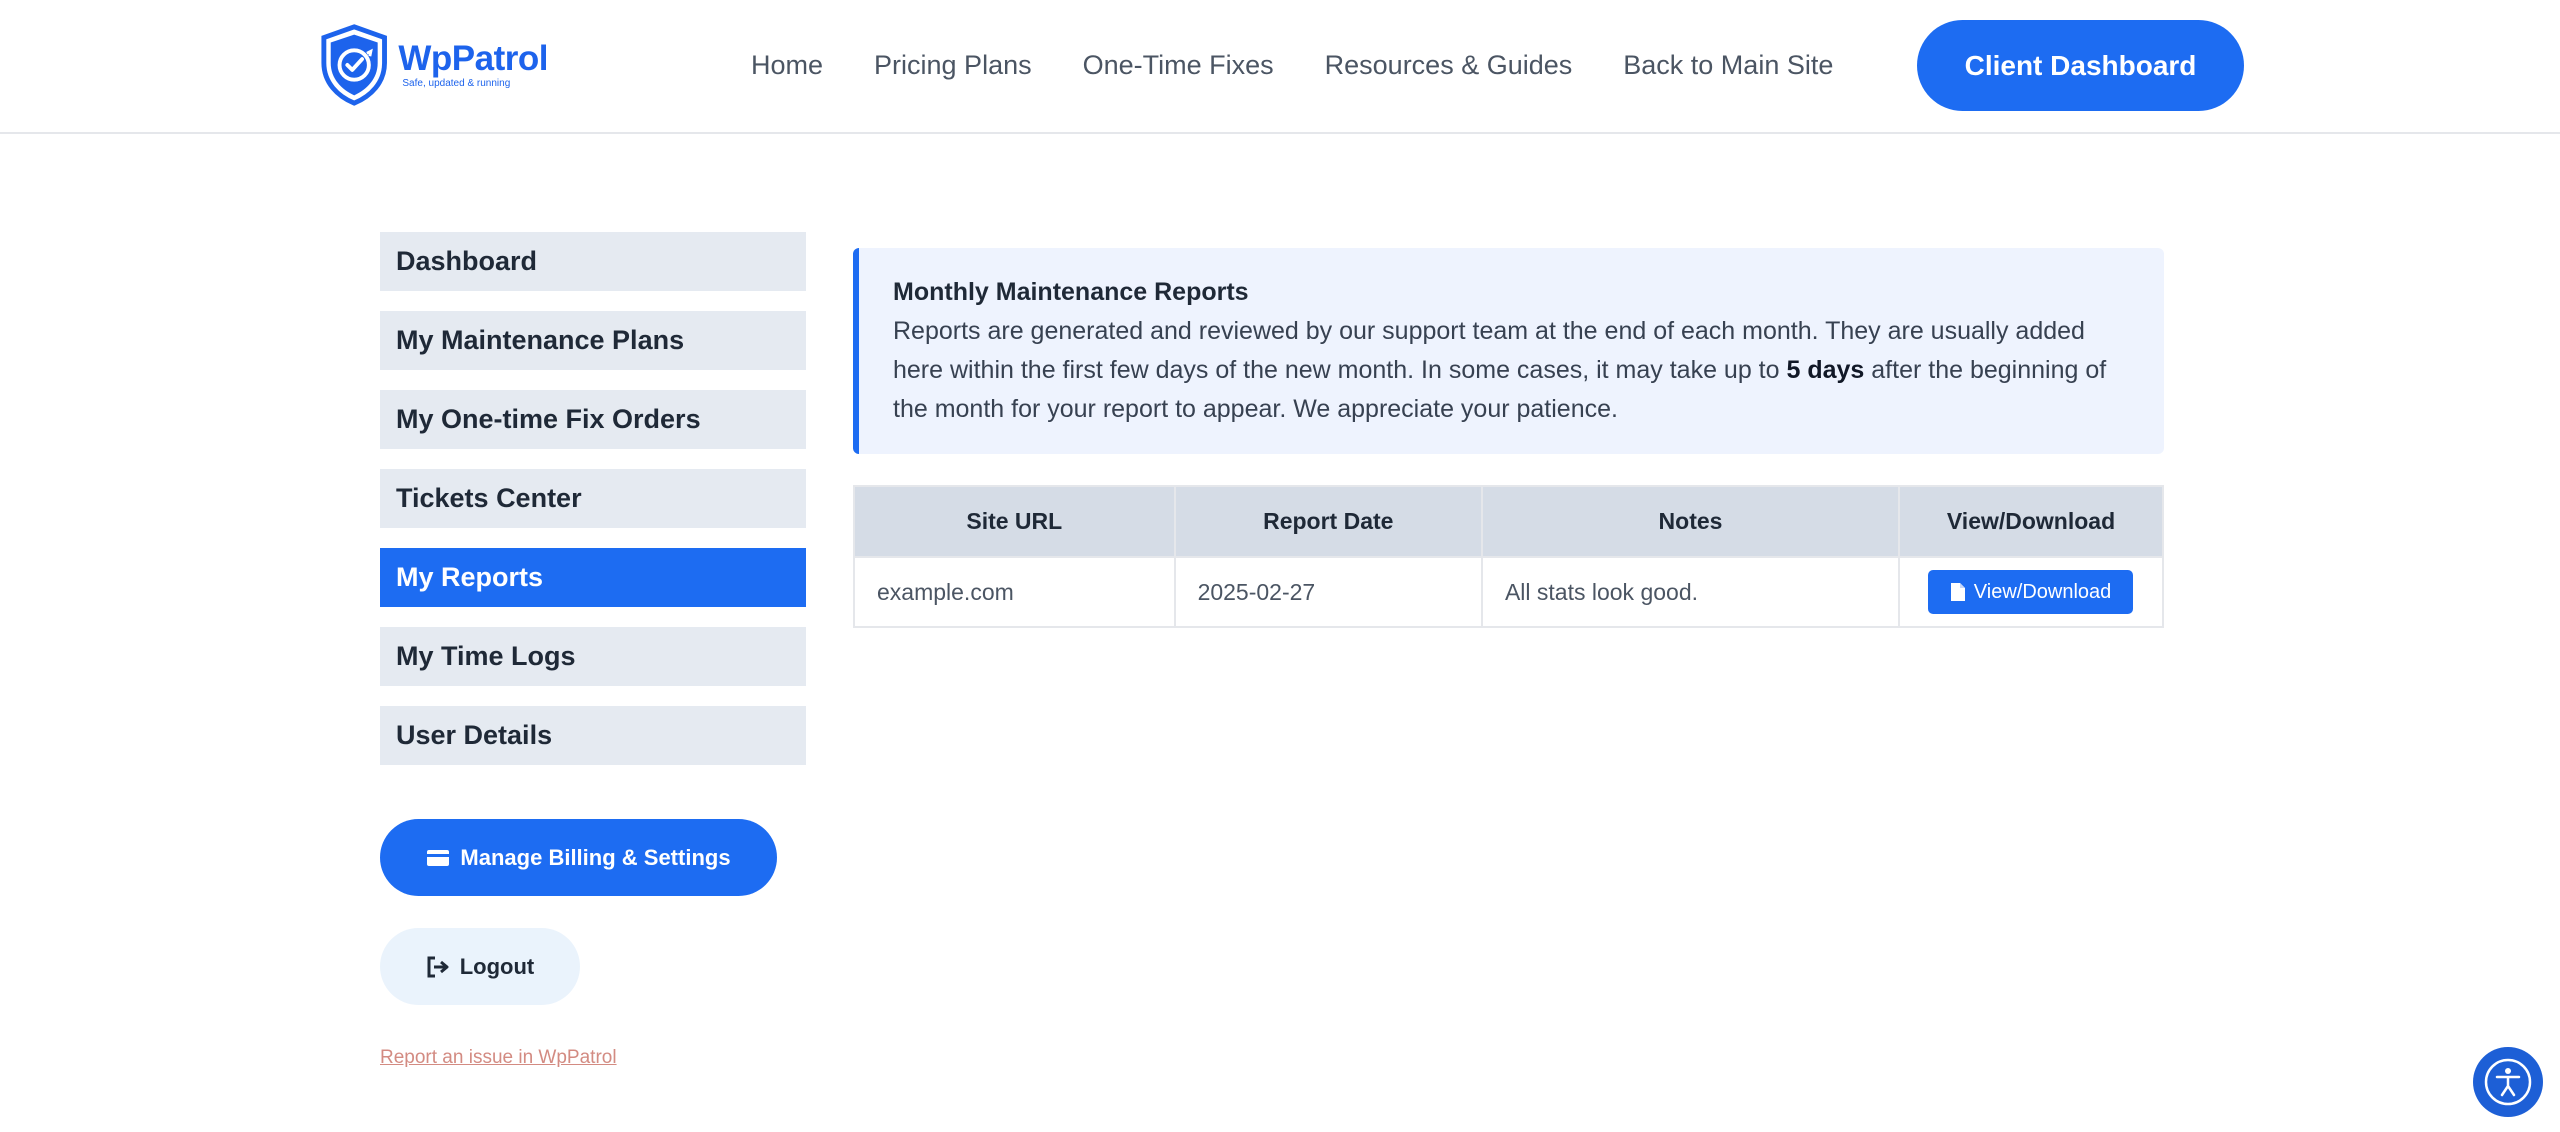  I want to click on header-view-download: View/Download, so click(2031, 521).